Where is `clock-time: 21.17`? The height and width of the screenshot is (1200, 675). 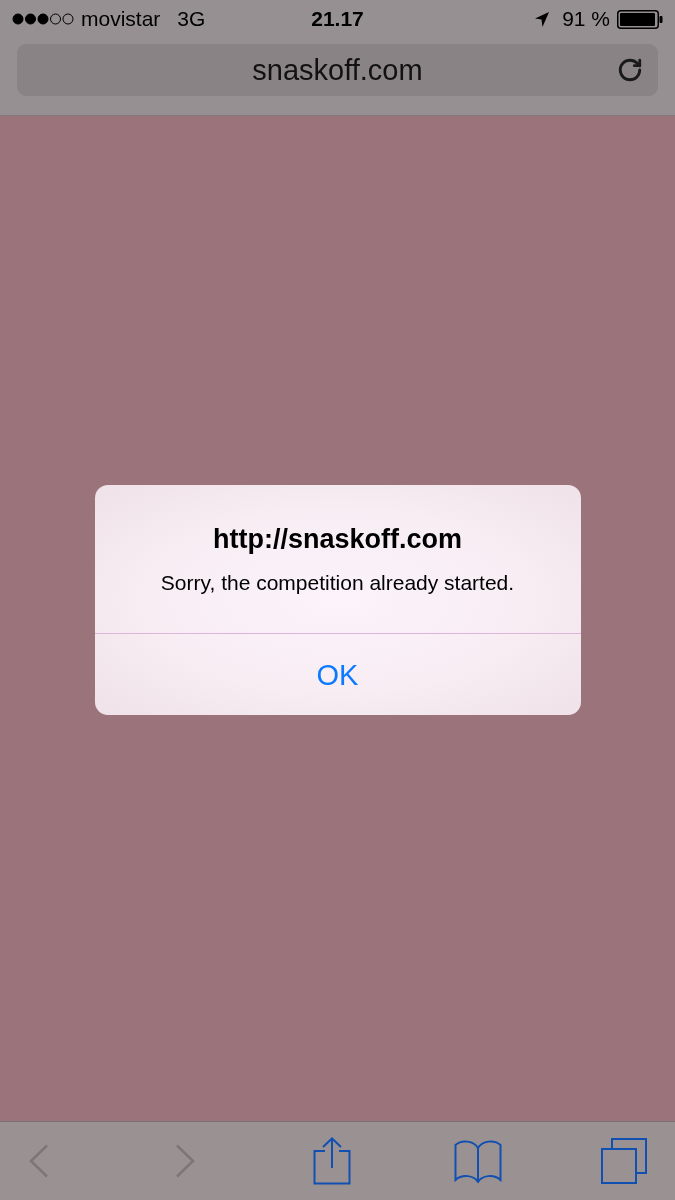 clock-time: 21.17 is located at coordinates (337, 19).